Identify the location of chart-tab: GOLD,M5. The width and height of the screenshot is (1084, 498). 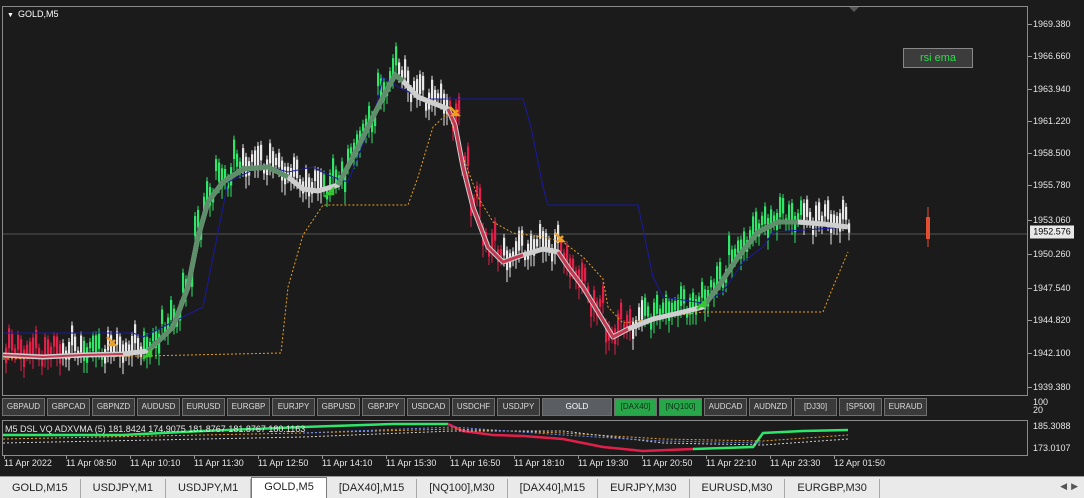
(289, 487).